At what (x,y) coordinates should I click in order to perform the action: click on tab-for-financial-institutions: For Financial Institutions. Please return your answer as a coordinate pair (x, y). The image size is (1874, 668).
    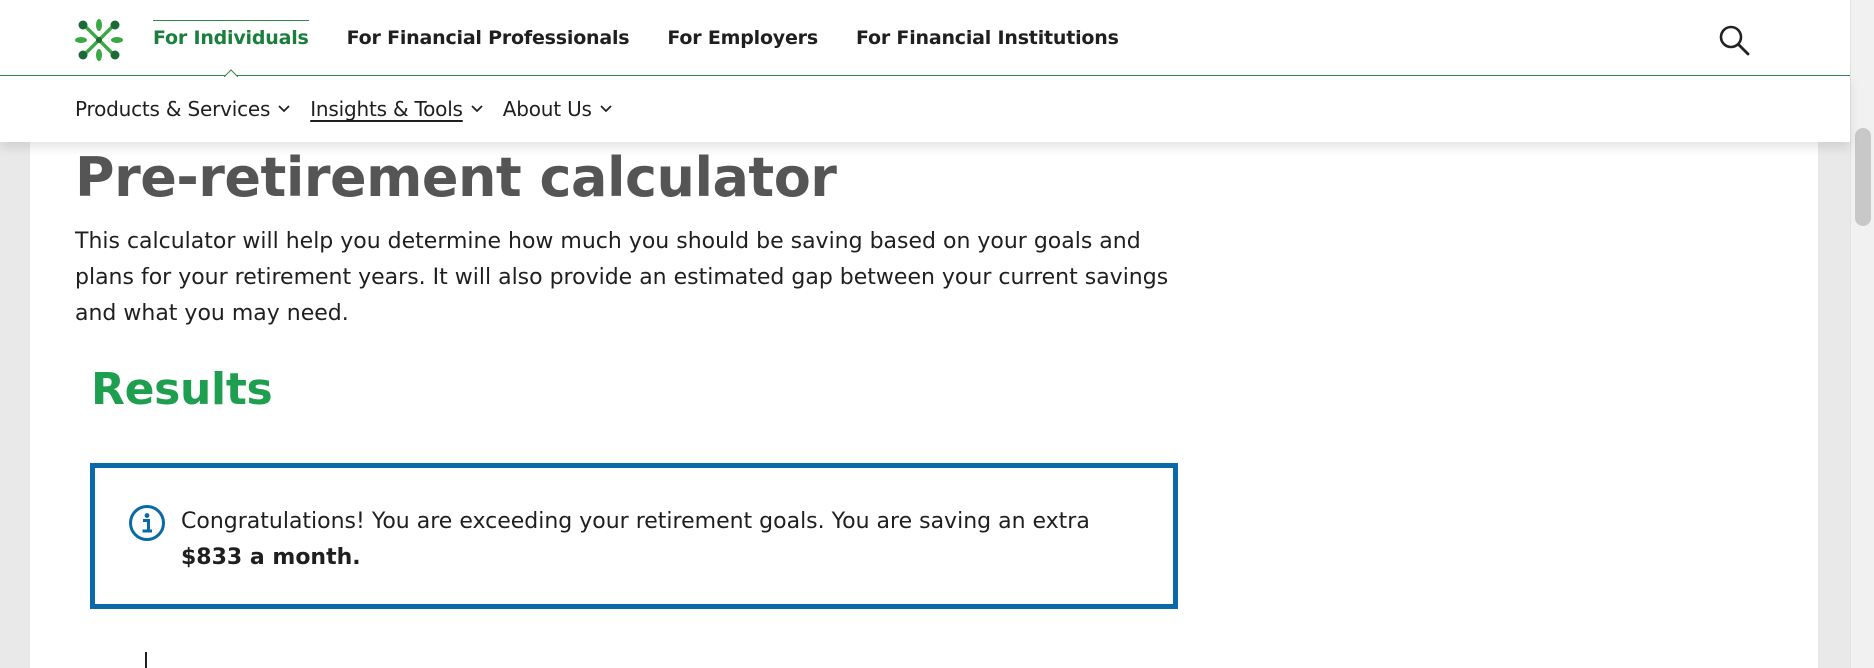
    Looking at the image, I should click on (987, 38).